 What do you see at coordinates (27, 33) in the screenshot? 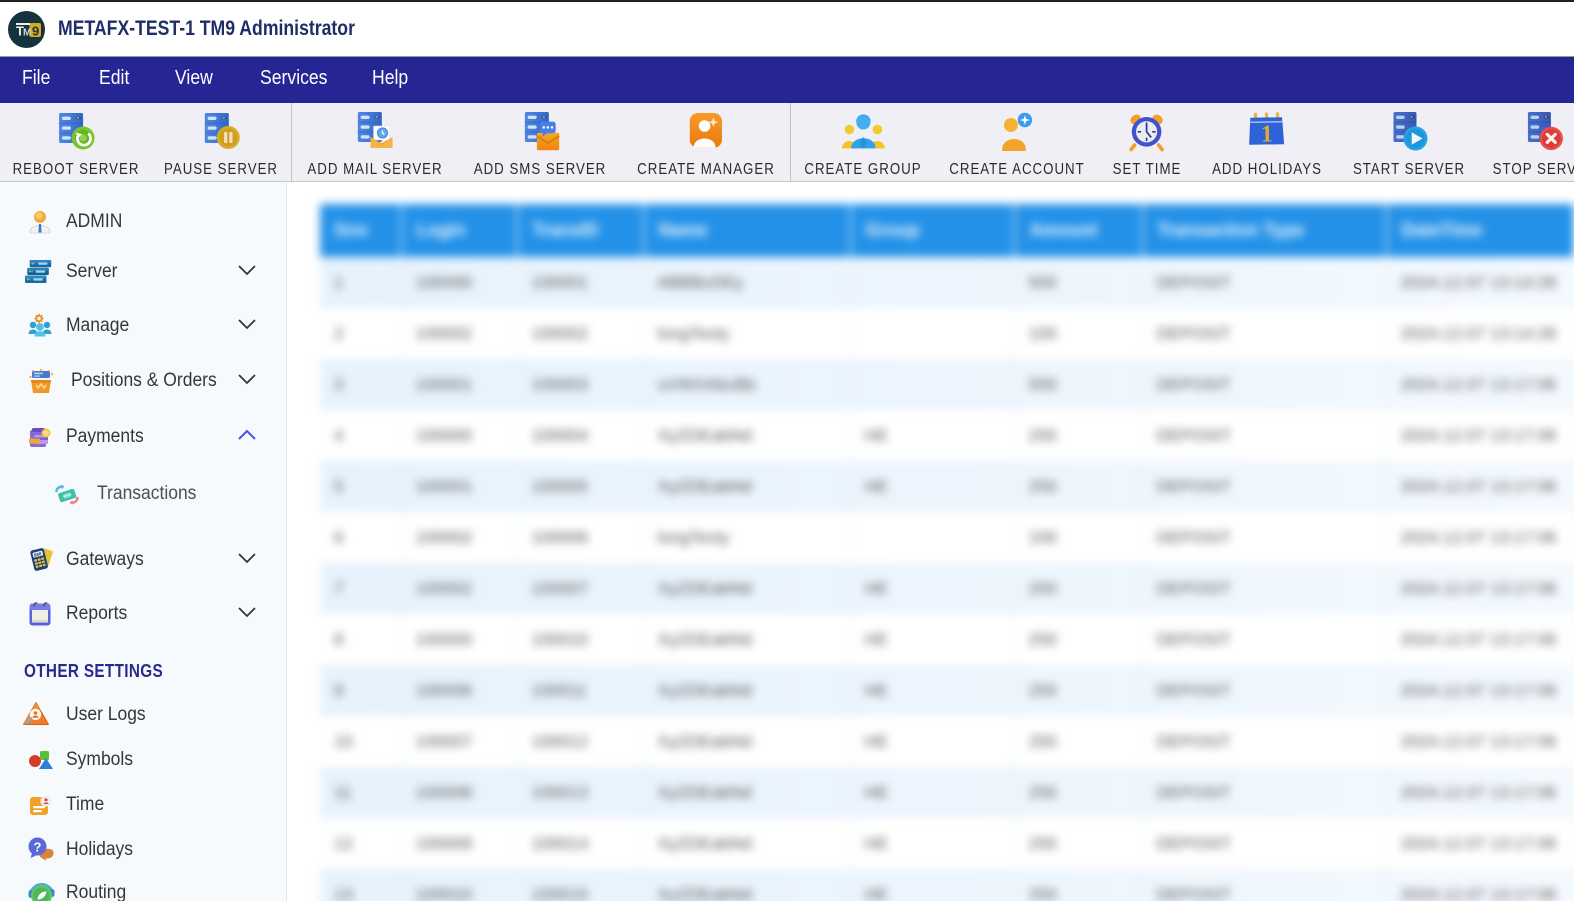
I see `svg-text: M` at bounding box center [27, 33].